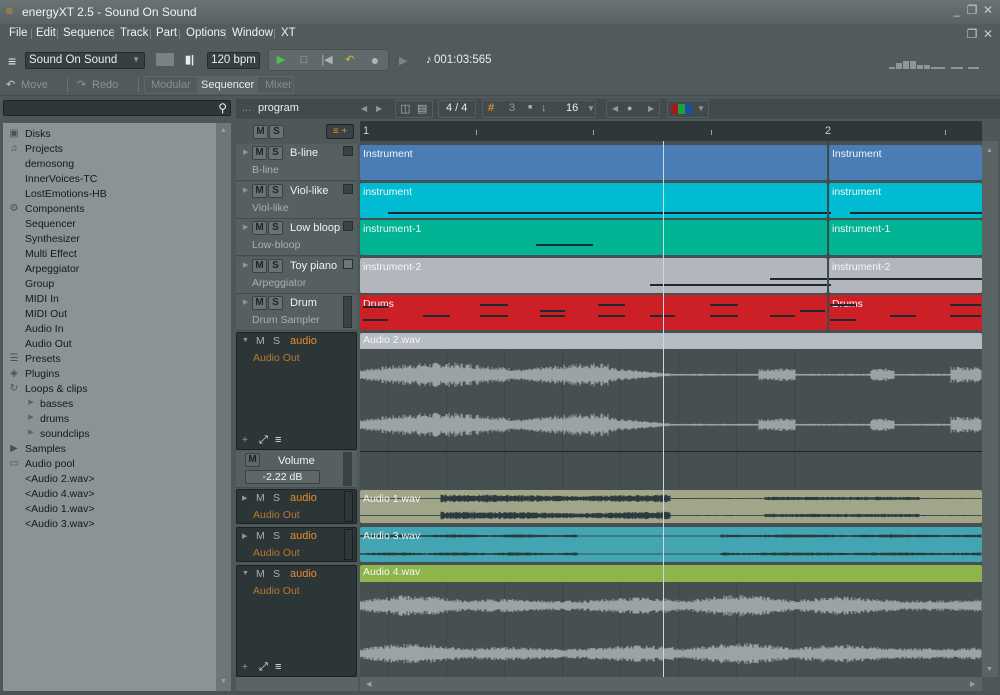  Describe the element at coordinates (296, 391) in the screenshot. I see `audio-track-header: ▼ M Saudio Audio Out + ⤢ ≡` at that location.